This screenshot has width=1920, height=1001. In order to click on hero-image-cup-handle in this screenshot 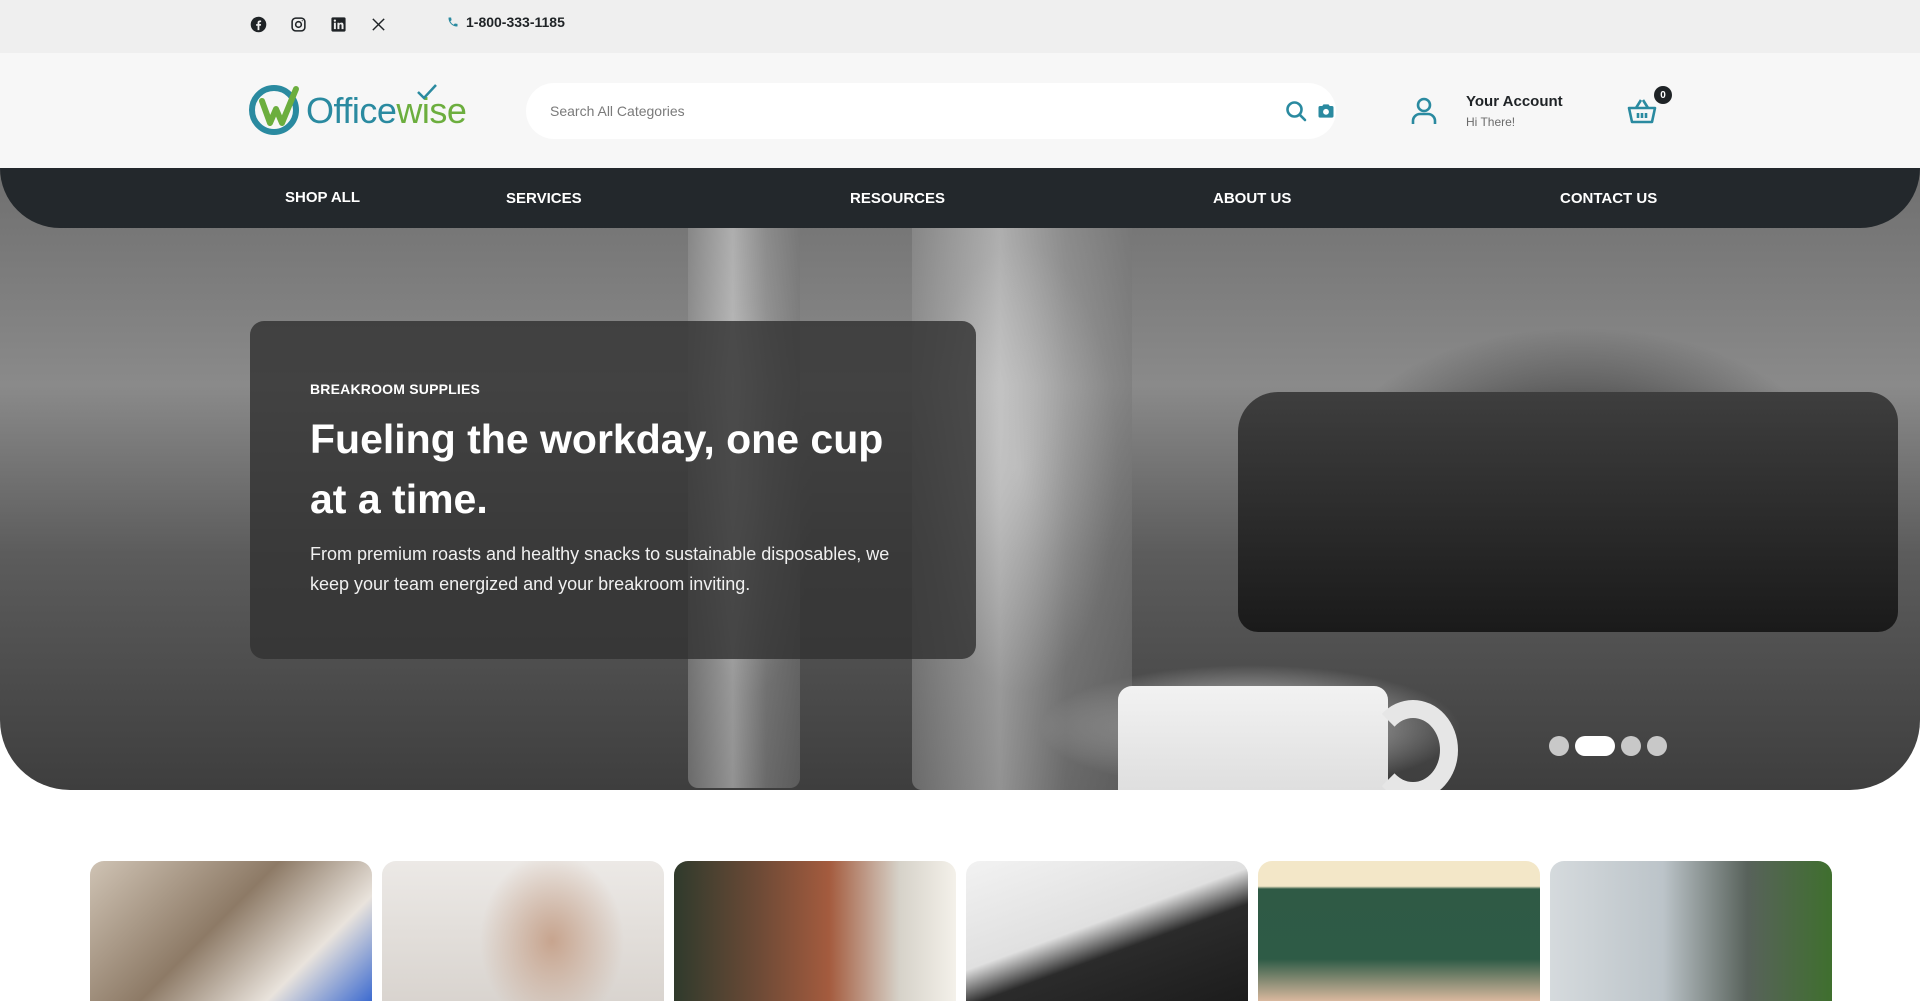, I will do `click(1413, 745)`.